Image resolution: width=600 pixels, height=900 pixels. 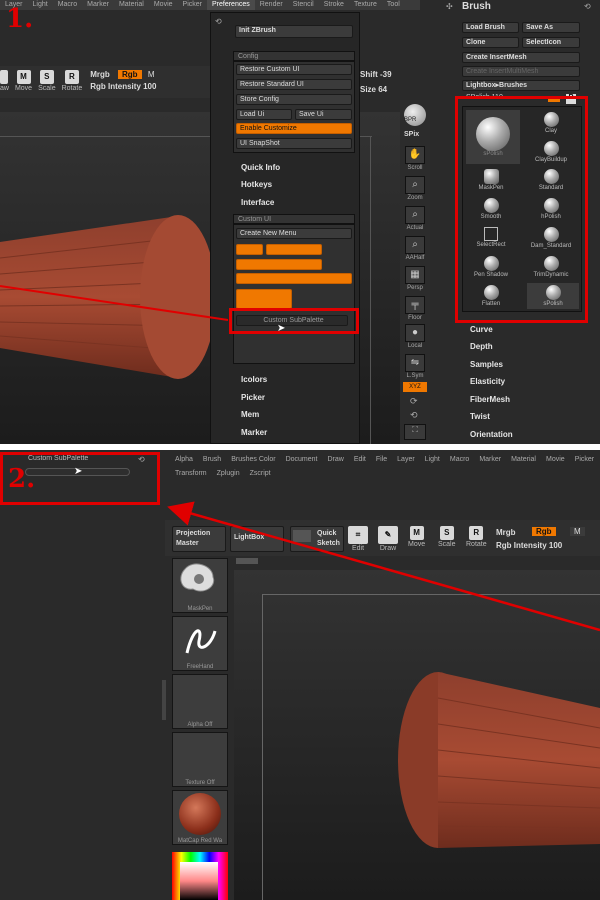 I want to click on arrow-to-step-two-result, so click(x=383, y=566).